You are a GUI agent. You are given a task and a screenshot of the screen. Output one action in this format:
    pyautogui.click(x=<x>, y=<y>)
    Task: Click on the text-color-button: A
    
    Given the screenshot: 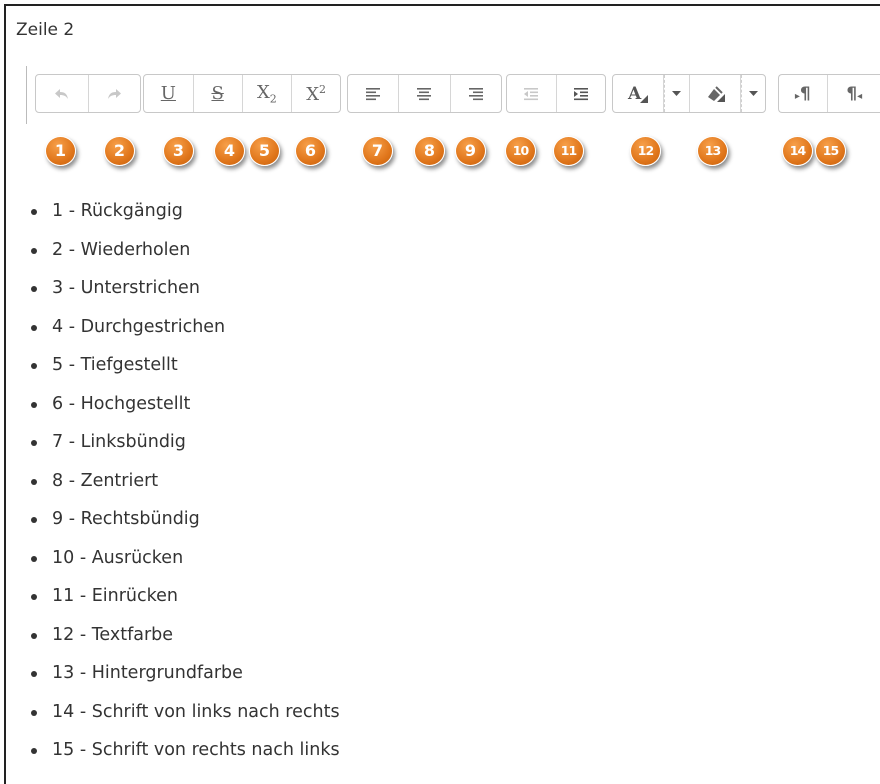 What is the action you would take?
    pyautogui.click(x=639, y=93)
    